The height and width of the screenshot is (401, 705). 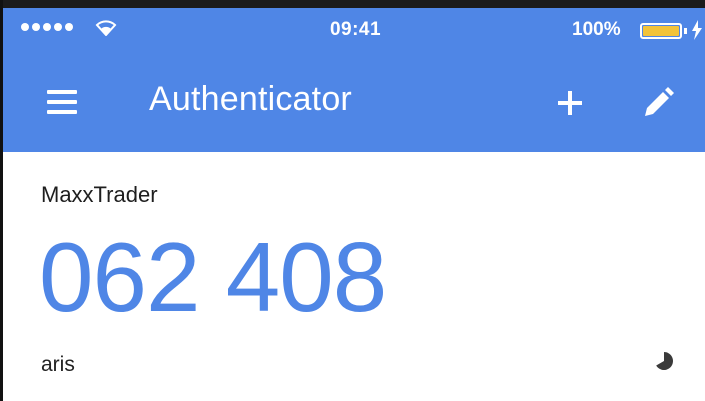 I want to click on status-bar: 09:41 100%, so click(x=354, y=30).